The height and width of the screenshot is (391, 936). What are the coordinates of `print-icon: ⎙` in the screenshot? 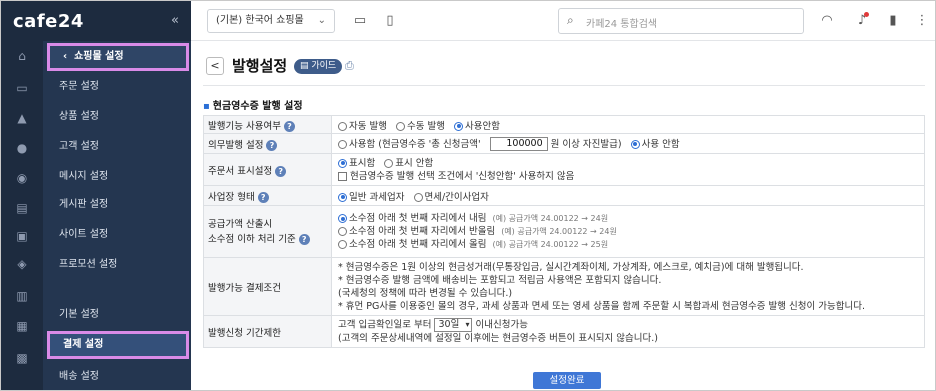 It's located at (349, 66).